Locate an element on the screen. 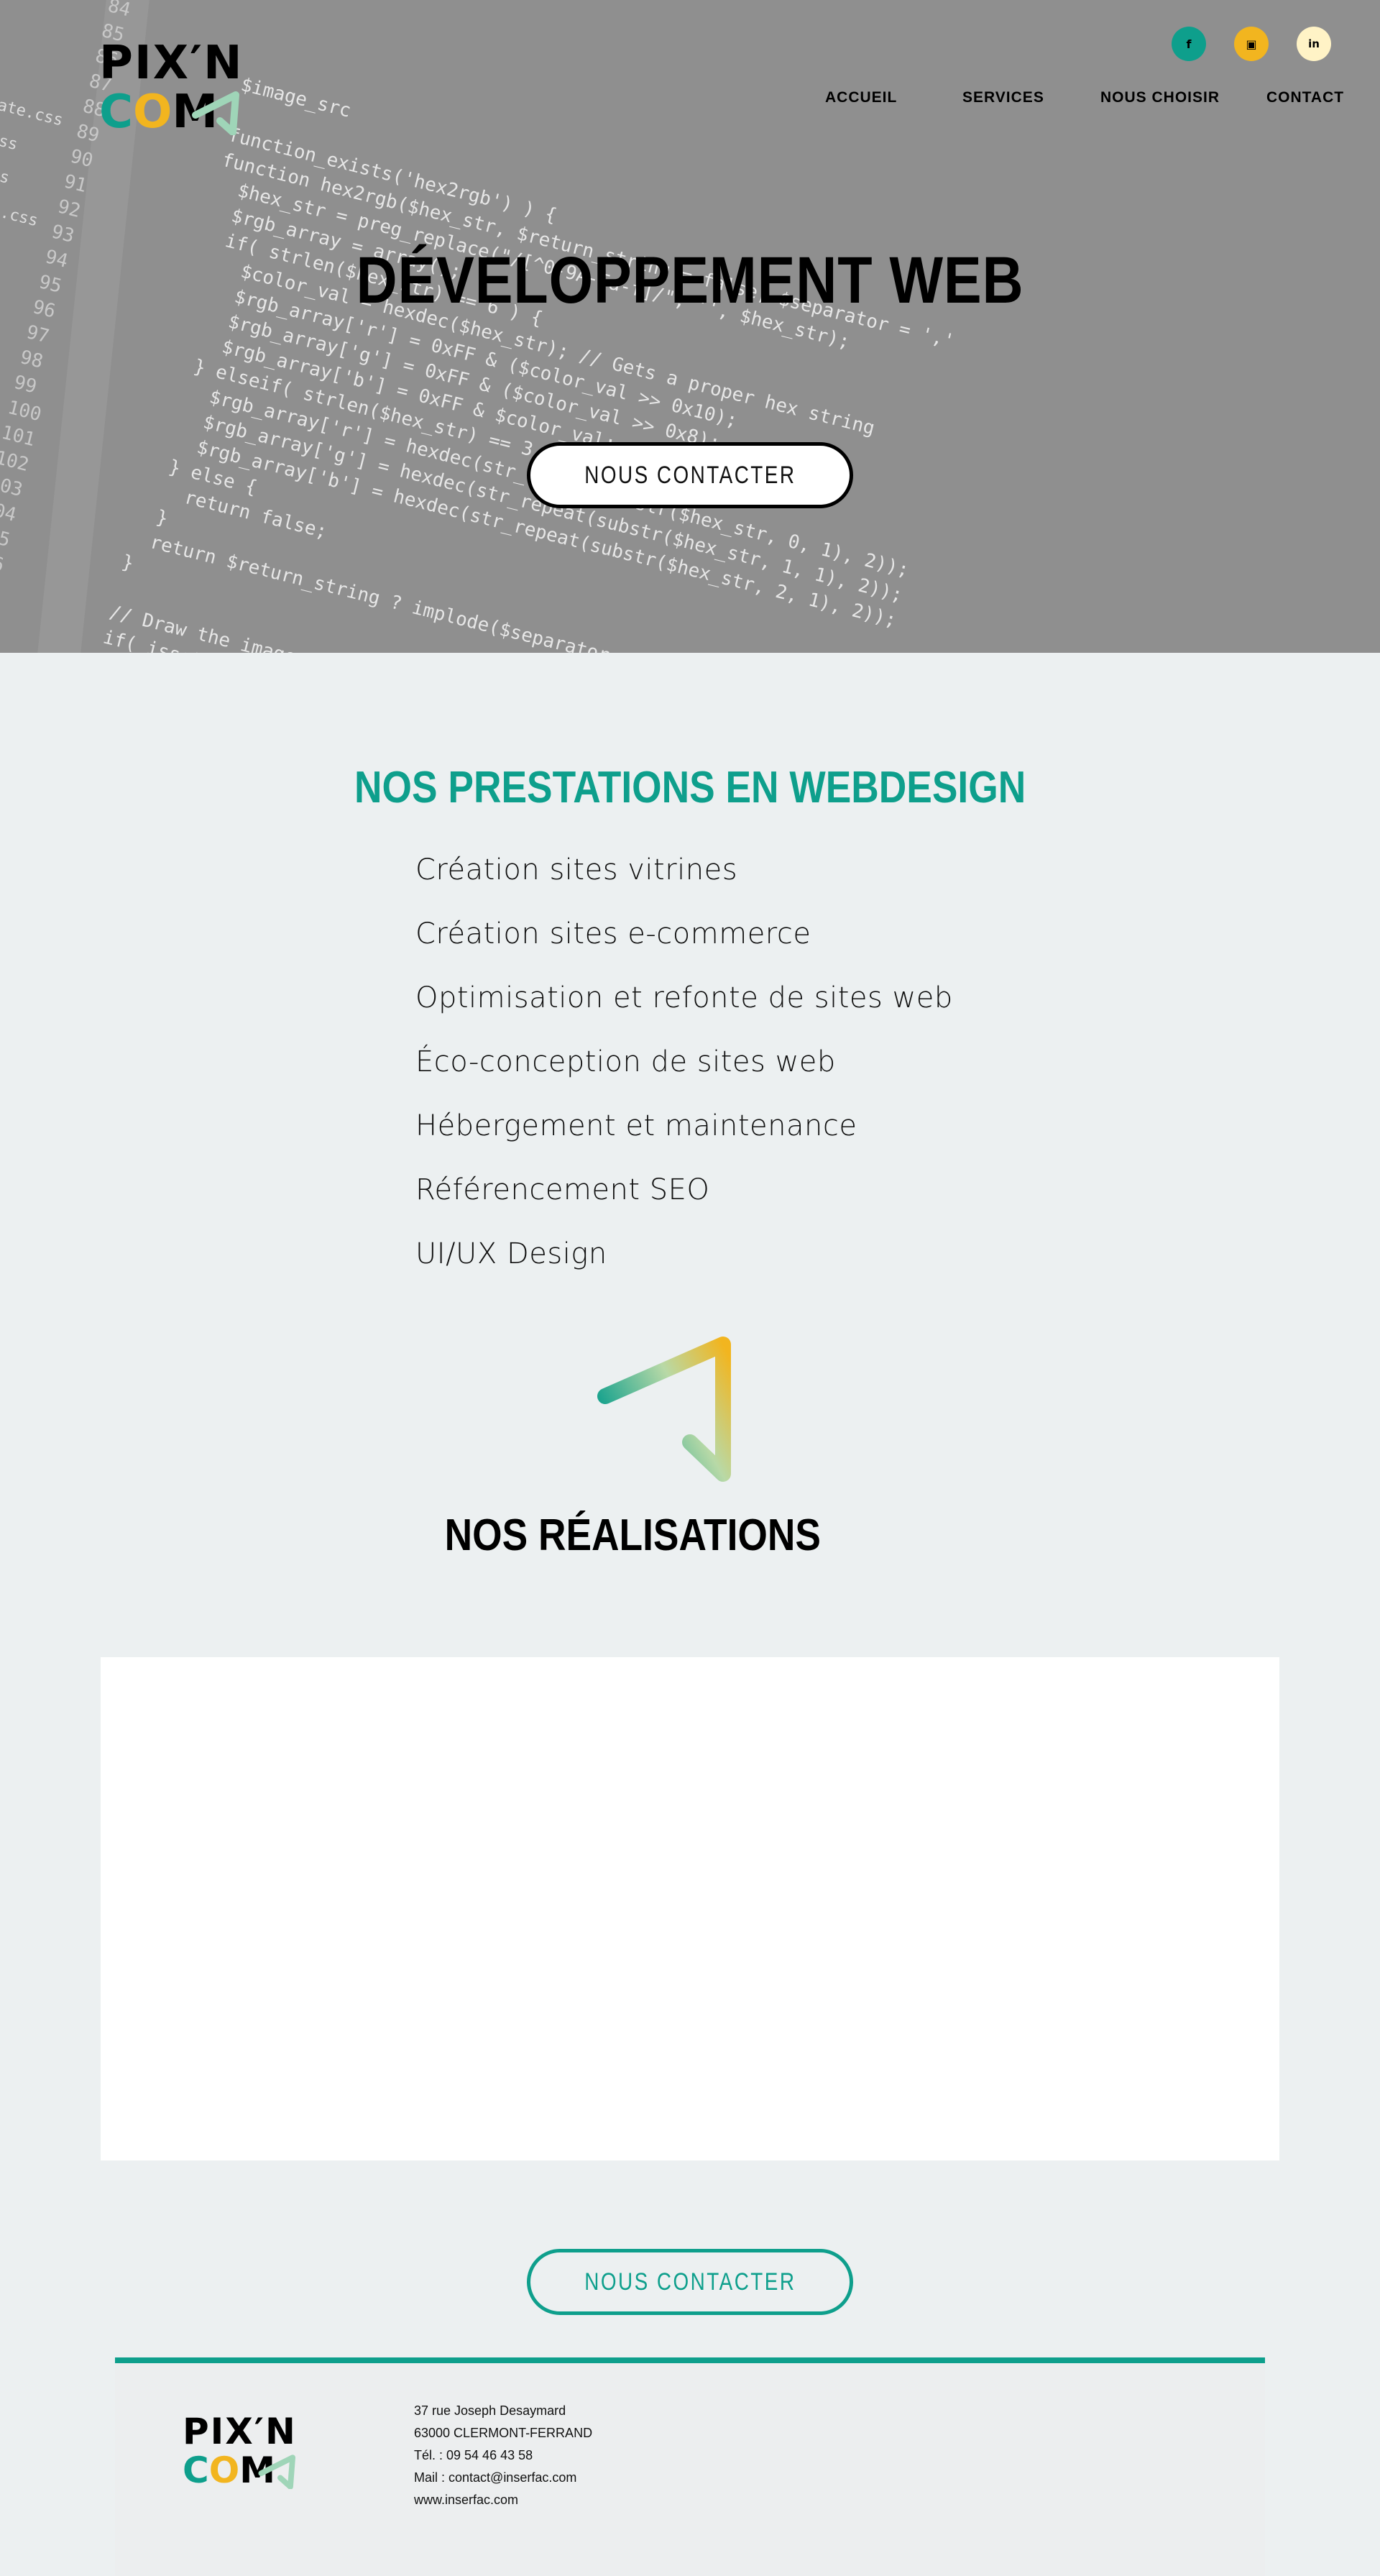 Image resolution: width=1380 pixels, height=2576 pixels. footer-phone: Tél. : 09 54 46 43 58 is located at coordinates (473, 2455).